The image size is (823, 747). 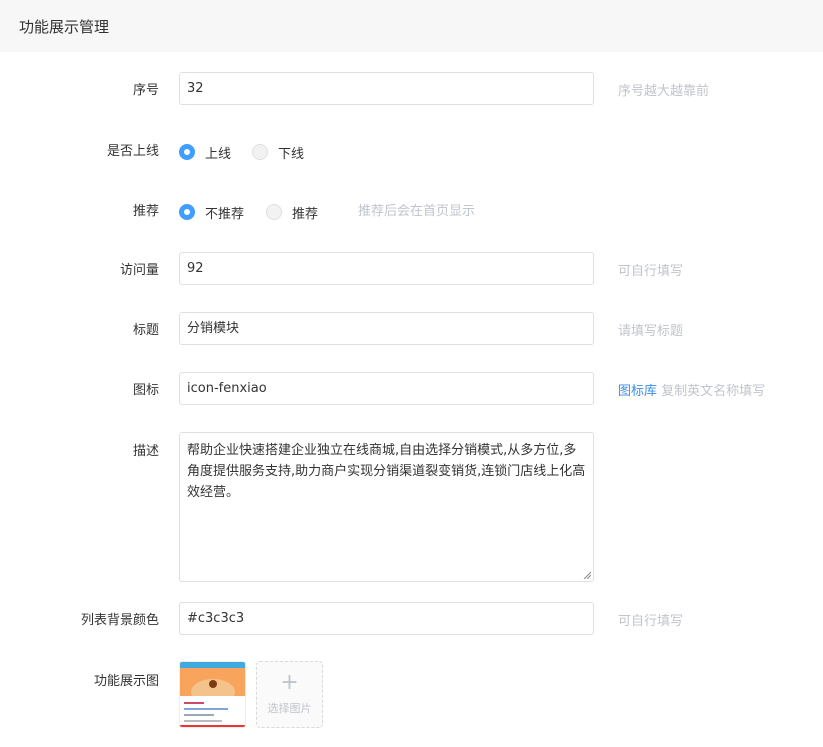 I want to click on order-hint: 序号越大越靠前, so click(x=664, y=91).